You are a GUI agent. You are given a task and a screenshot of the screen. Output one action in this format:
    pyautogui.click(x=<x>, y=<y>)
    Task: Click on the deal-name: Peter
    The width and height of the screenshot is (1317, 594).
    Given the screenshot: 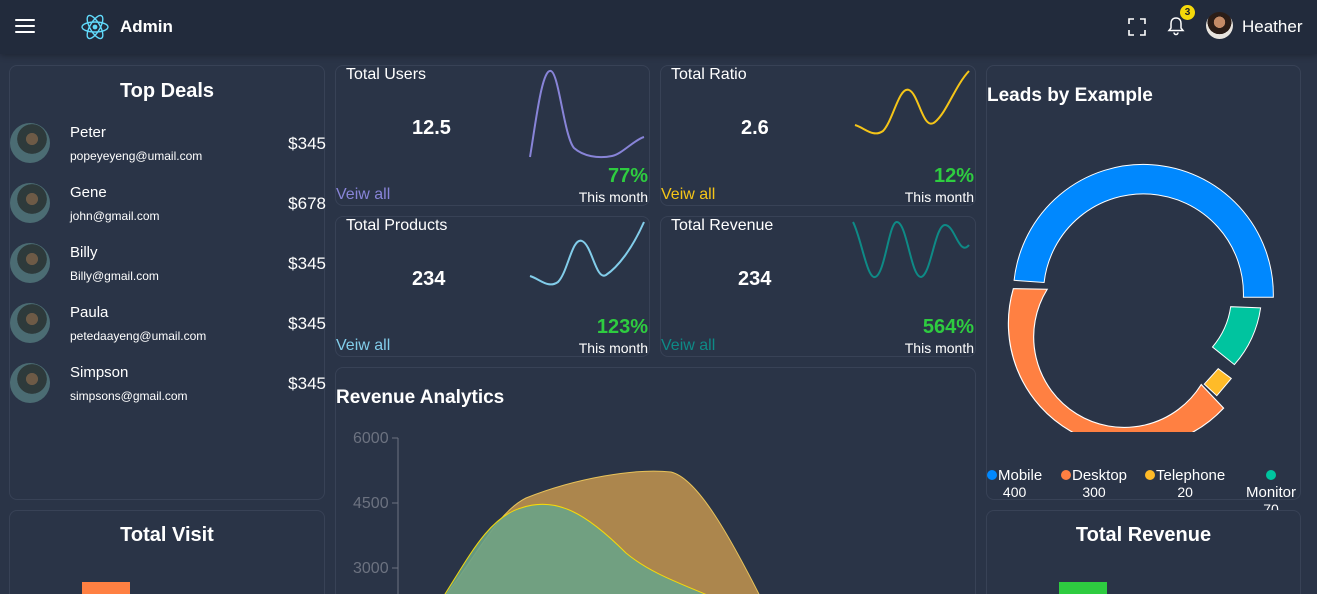 What is the action you would take?
    pyautogui.click(x=88, y=132)
    